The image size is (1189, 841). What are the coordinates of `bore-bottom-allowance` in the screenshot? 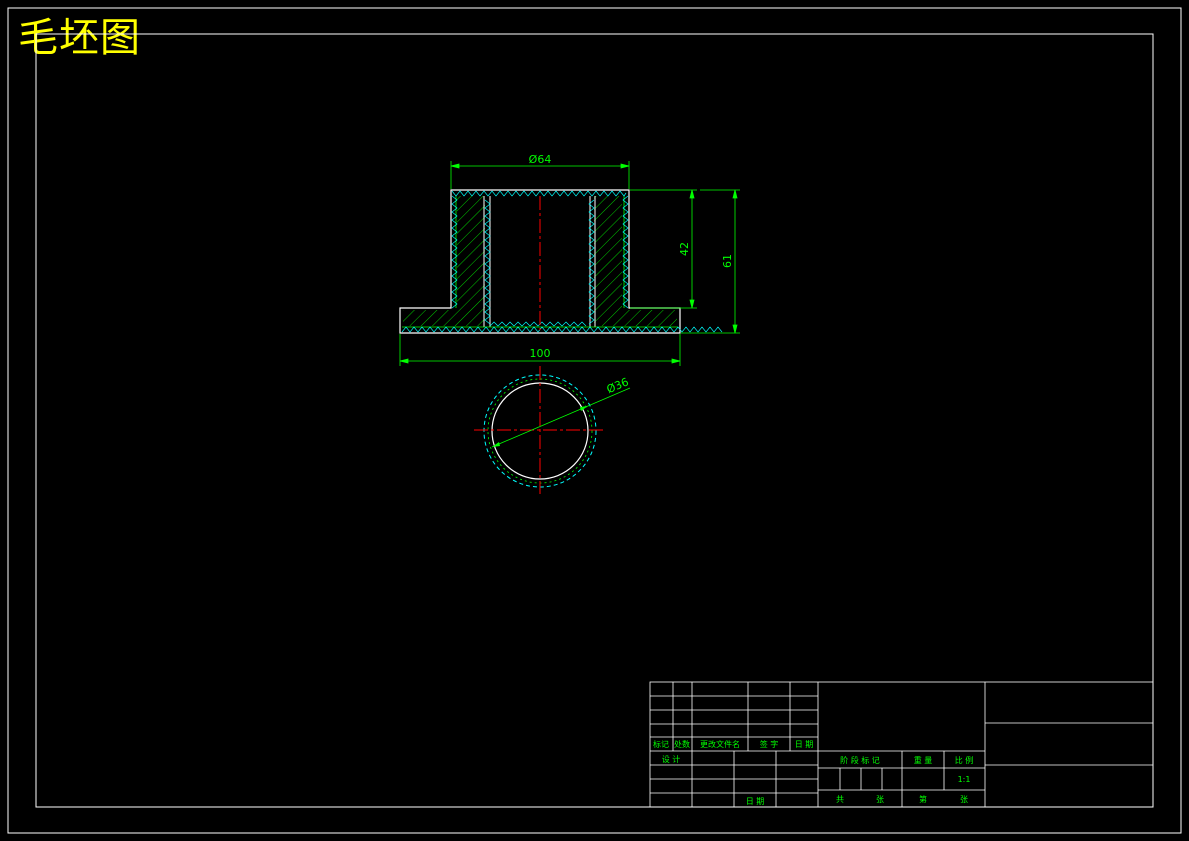 It's located at (538, 324).